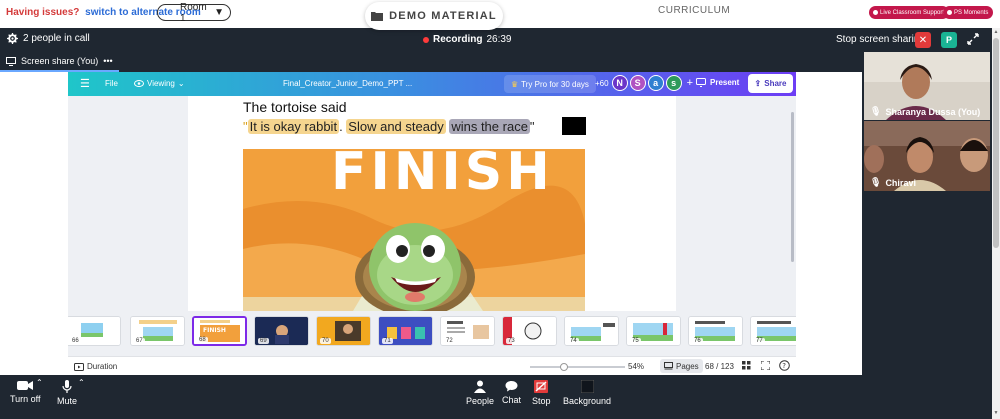  I want to click on stop-sharing-button: ✕, so click(923, 40).